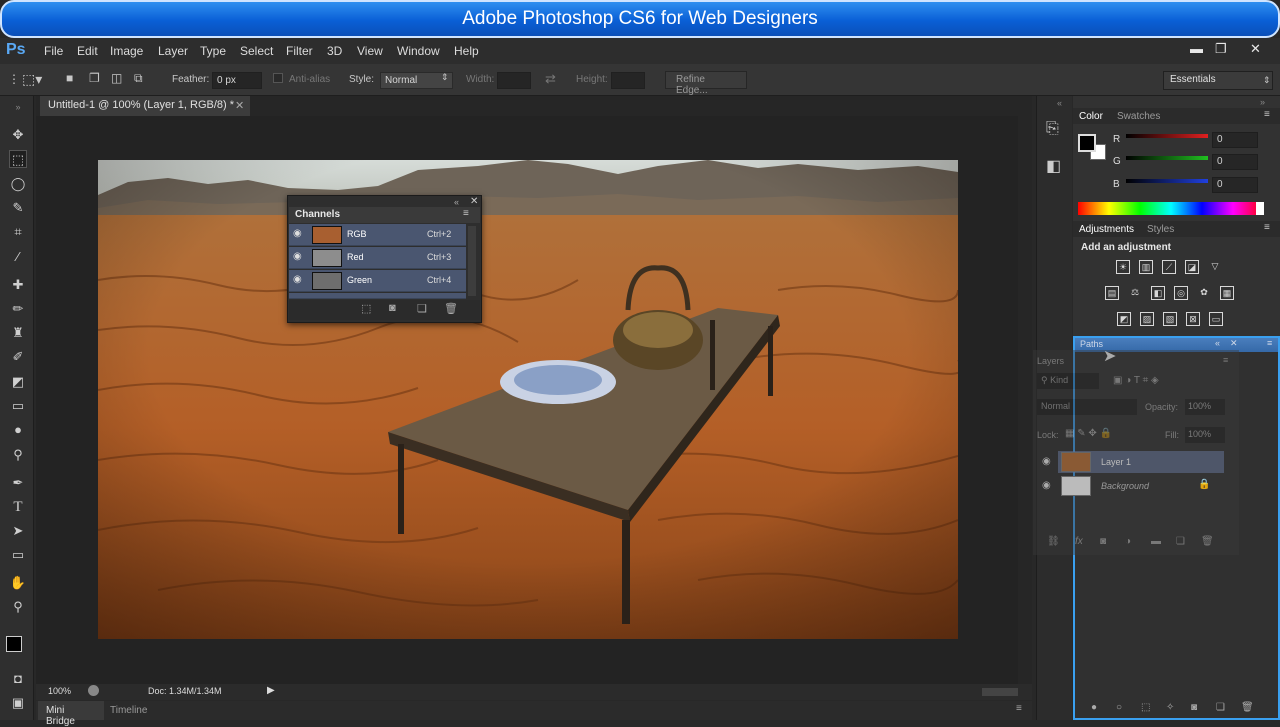  Describe the element at coordinates (71, 714) in the screenshot. I see `tab-mini-bridge: Mini Bridge` at that location.